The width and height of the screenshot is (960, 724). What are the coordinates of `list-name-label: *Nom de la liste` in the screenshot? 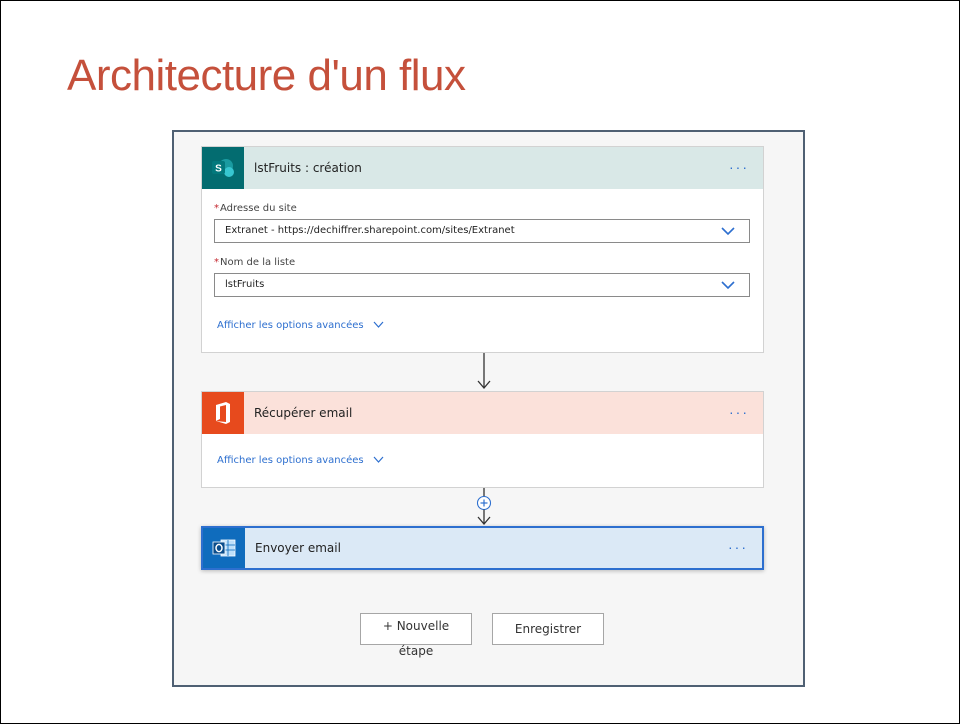 It's located at (255, 262).